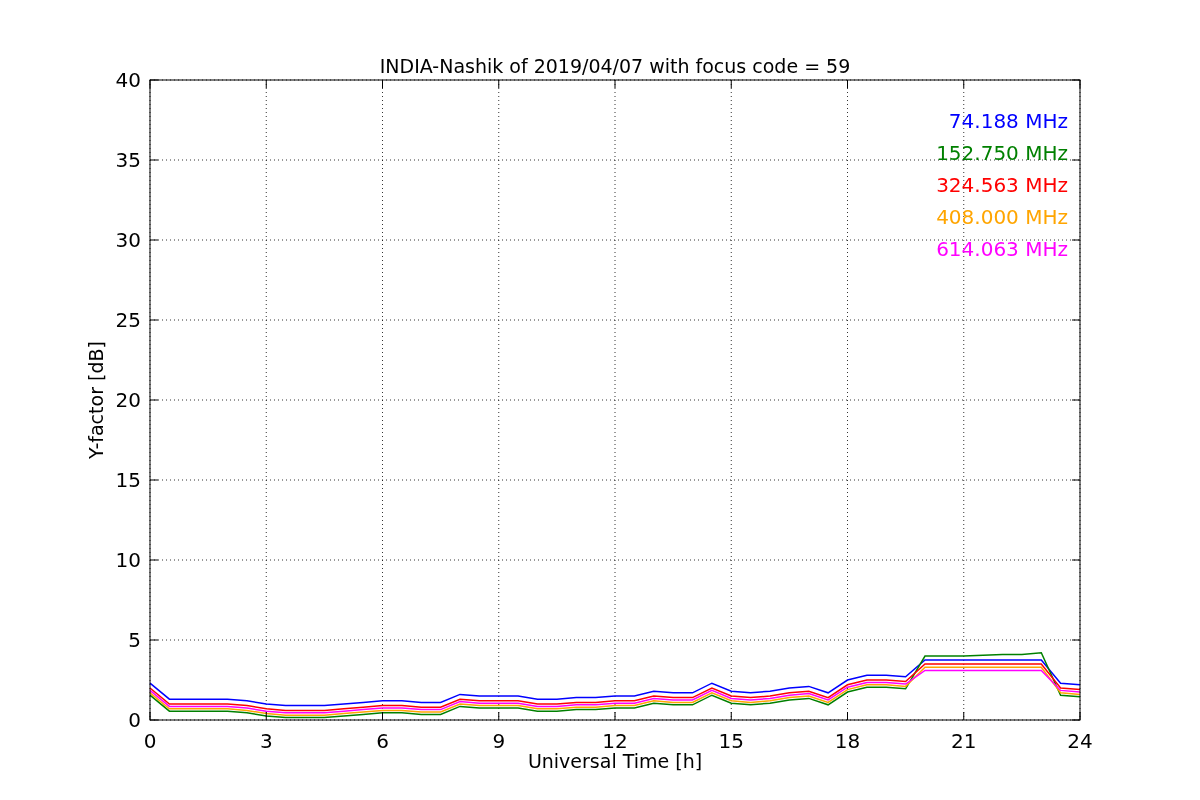 The height and width of the screenshot is (800, 1200). Describe the element at coordinates (128, 560) in the screenshot. I see `tick-label: 10` at that location.